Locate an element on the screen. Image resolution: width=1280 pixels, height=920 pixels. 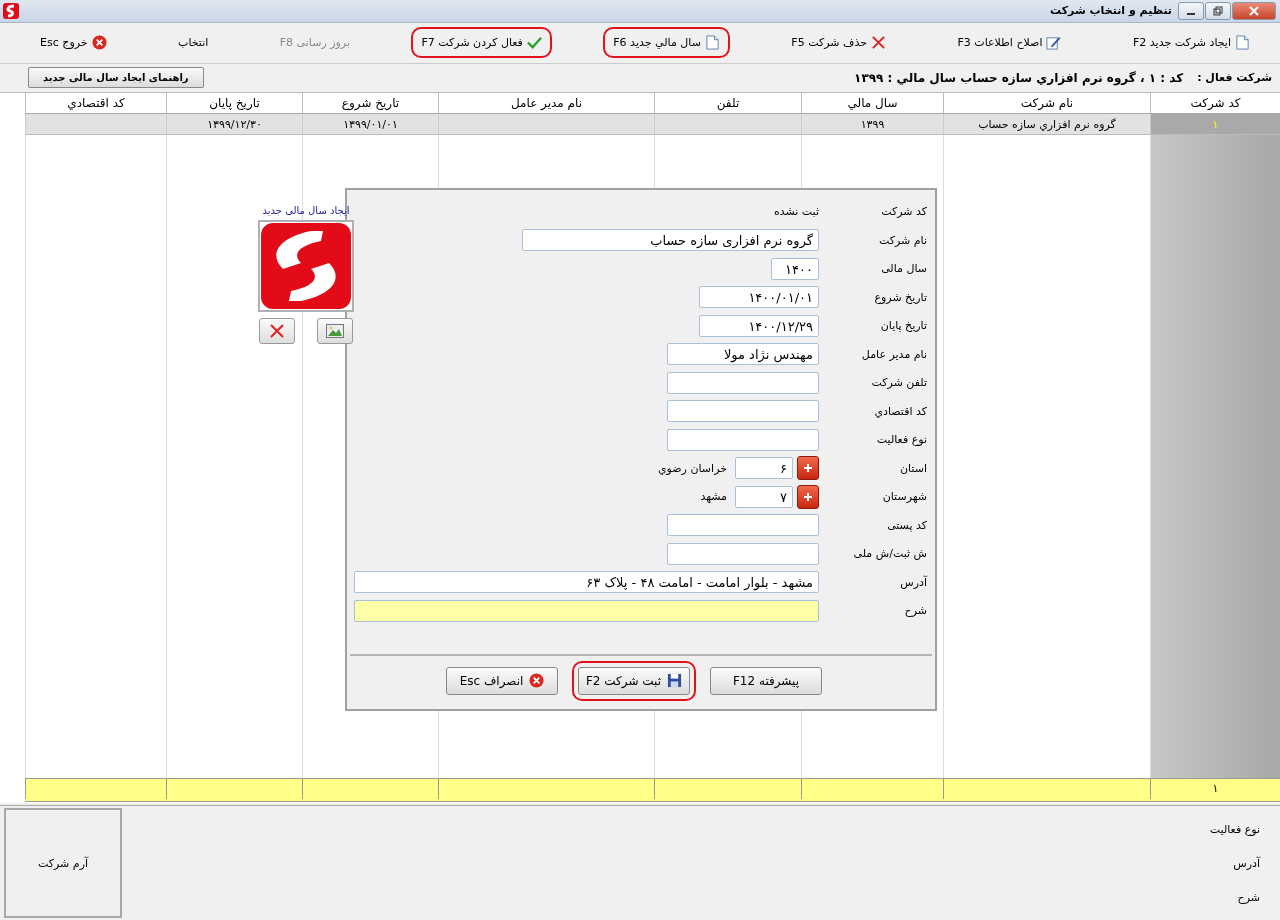
column-header: نام شرکت is located at coordinates (1046, 102).